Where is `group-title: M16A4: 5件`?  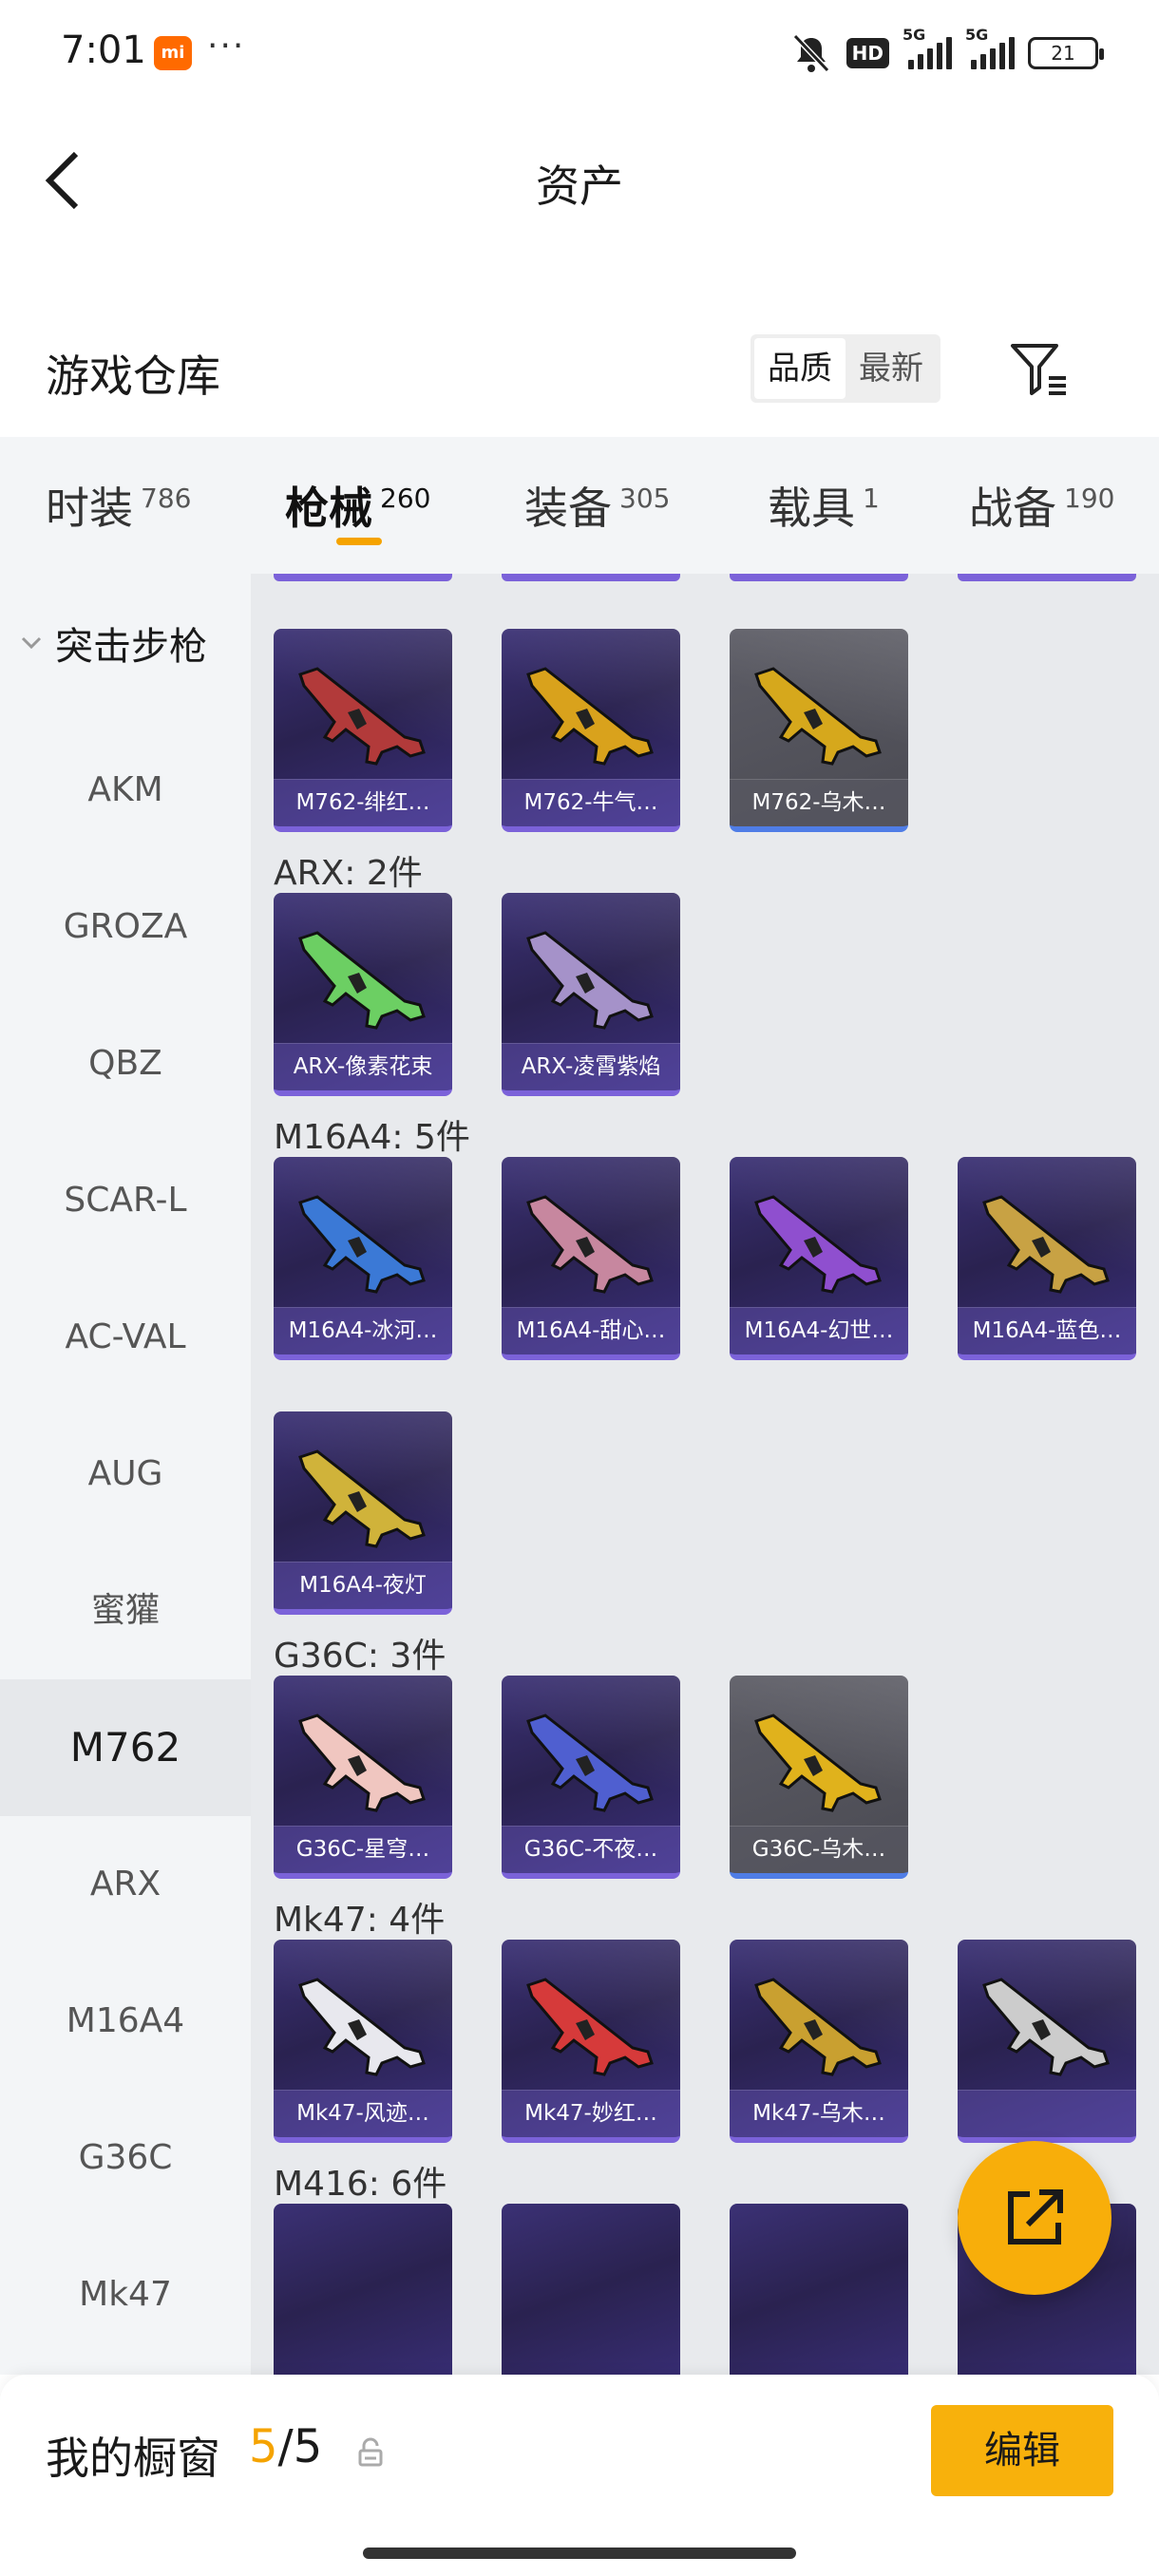
group-title: M16A4: 5件 is located at coordinates (372, 1137).